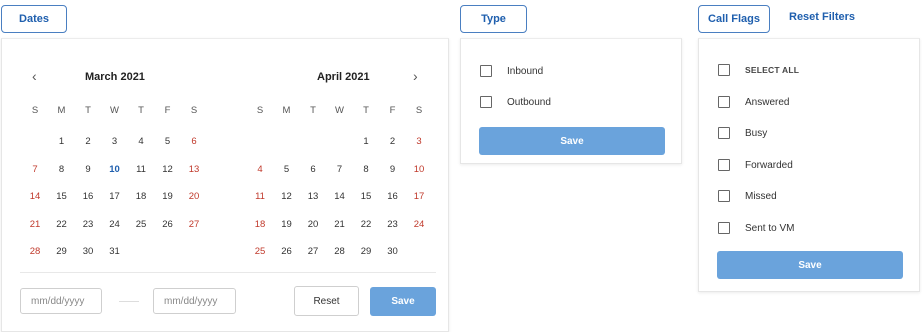 Image resolution: width=922 pixels, height=332 pixels. I want to click on chevron-right-icon: ›, so click(415, 76).